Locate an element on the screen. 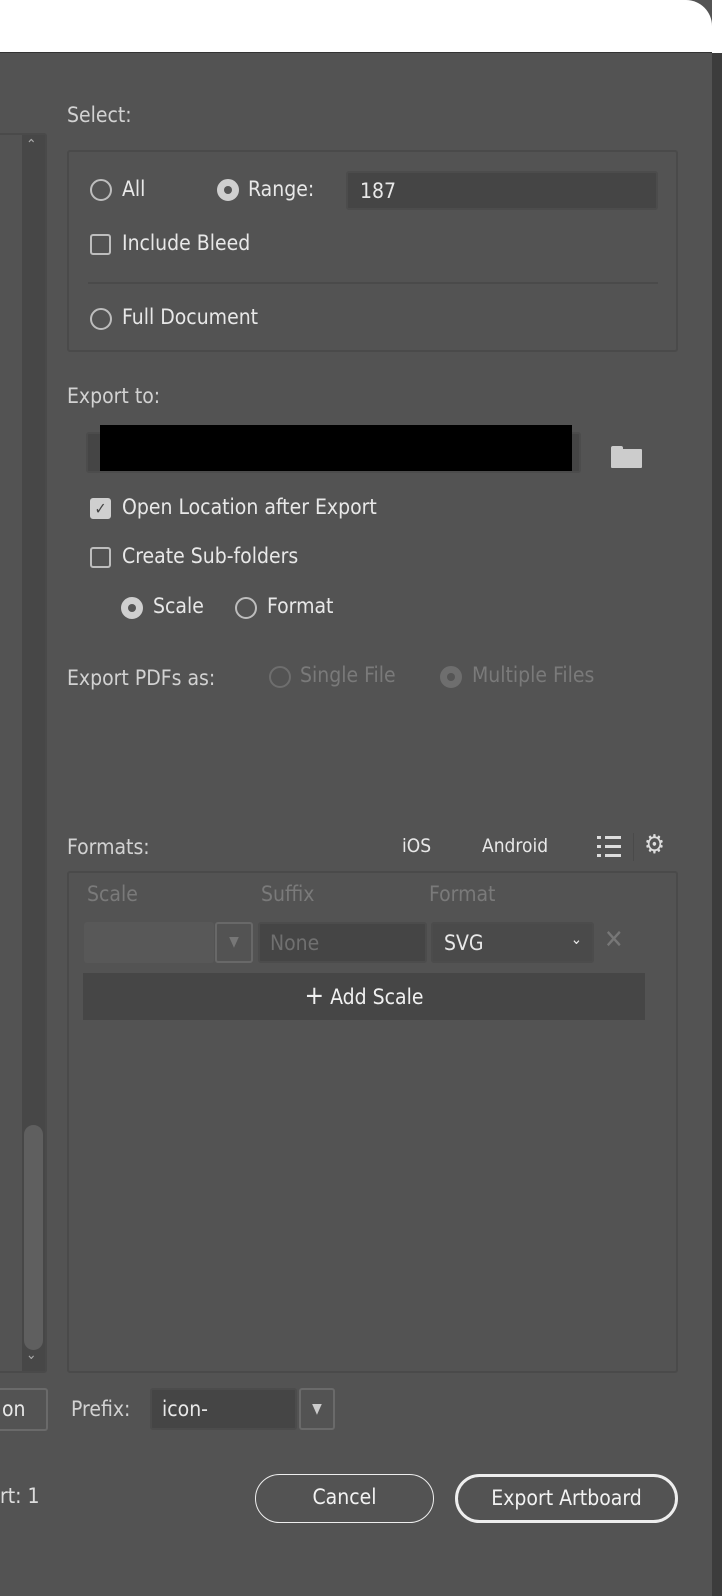 This screenshot has width=722, height=1596. list-icon is located at coordinates (609, 847).